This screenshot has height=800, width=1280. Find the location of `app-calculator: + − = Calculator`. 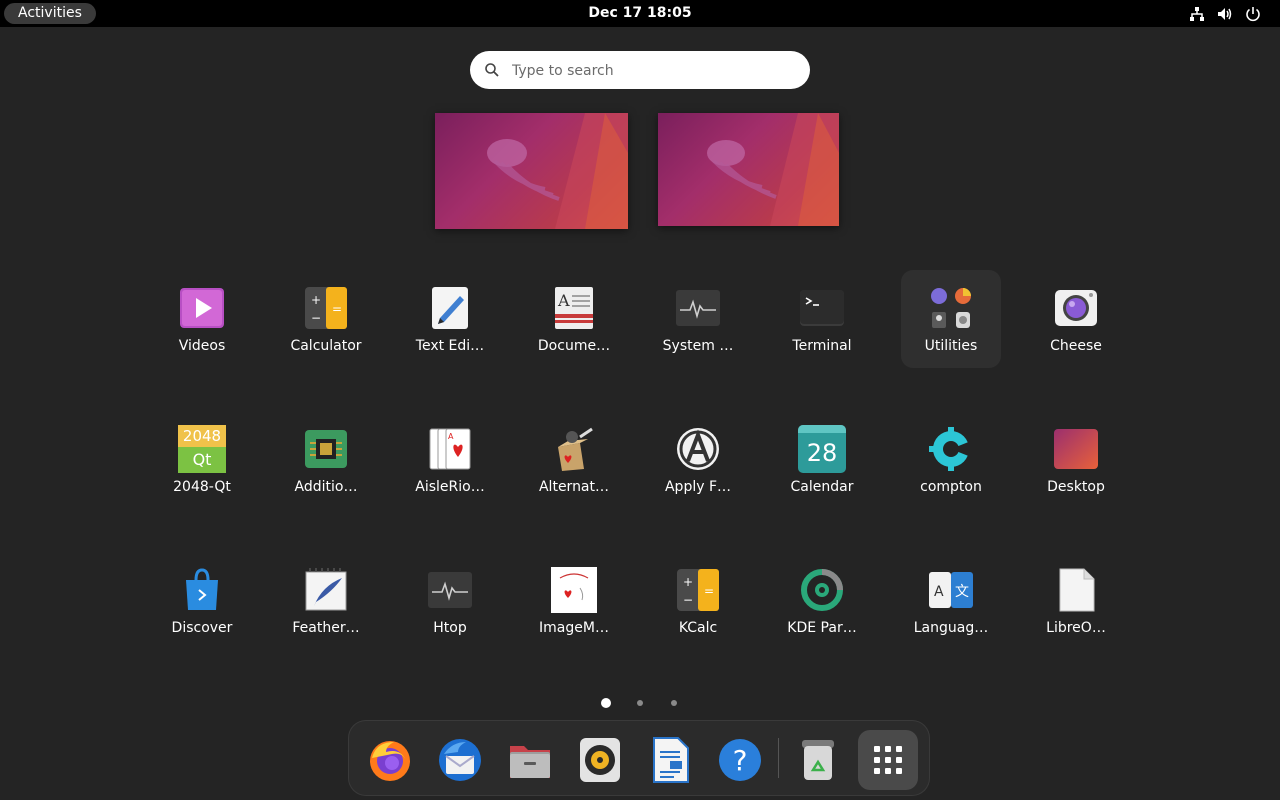

app-calculator: + − = Calculator is located at coordinates (326, 319).